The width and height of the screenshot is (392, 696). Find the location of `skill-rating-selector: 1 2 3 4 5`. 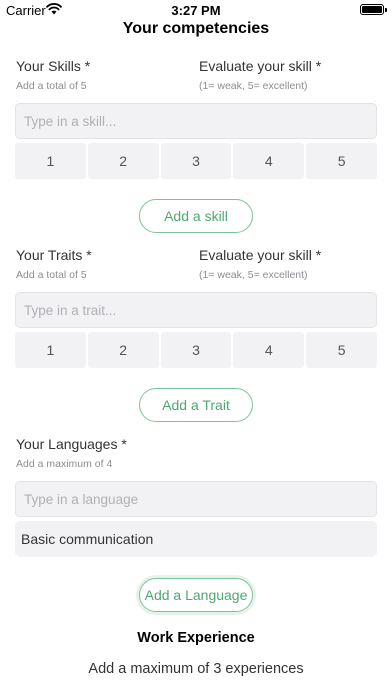

skill-rating-selector: 1 2 3 4 5 is located at coordinates (196, 161).